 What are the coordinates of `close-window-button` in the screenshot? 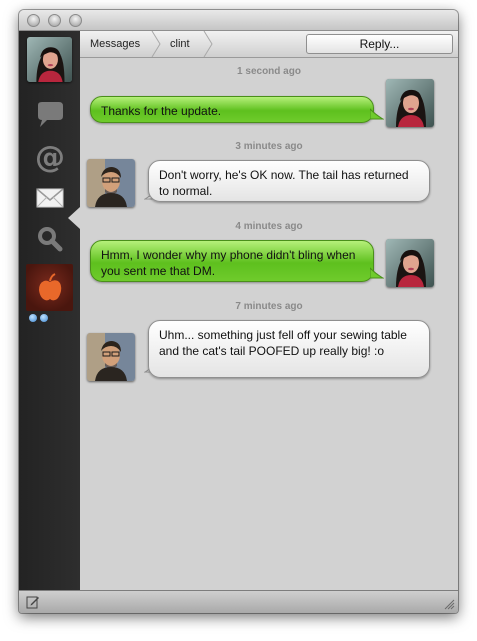 It's located at (33, 20).